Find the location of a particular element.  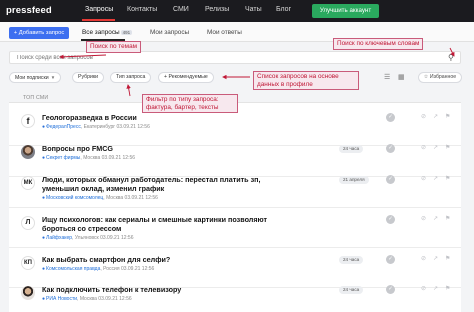

favorites-button: ☆ Избранное is located at coordinates (440, 77).